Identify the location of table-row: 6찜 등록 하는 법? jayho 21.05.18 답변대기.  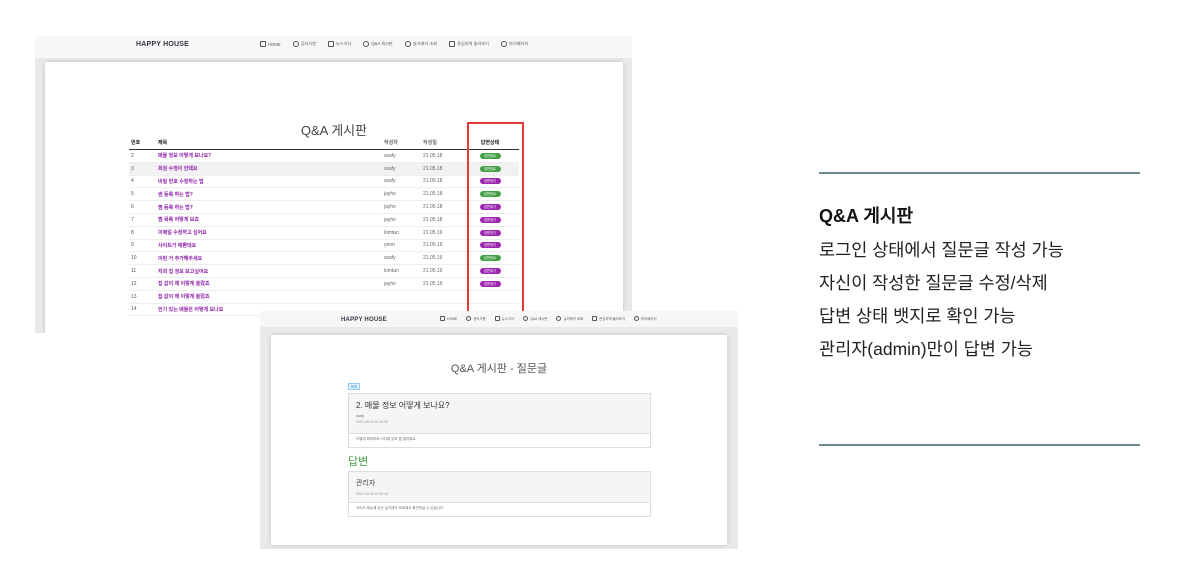
(324, 207).